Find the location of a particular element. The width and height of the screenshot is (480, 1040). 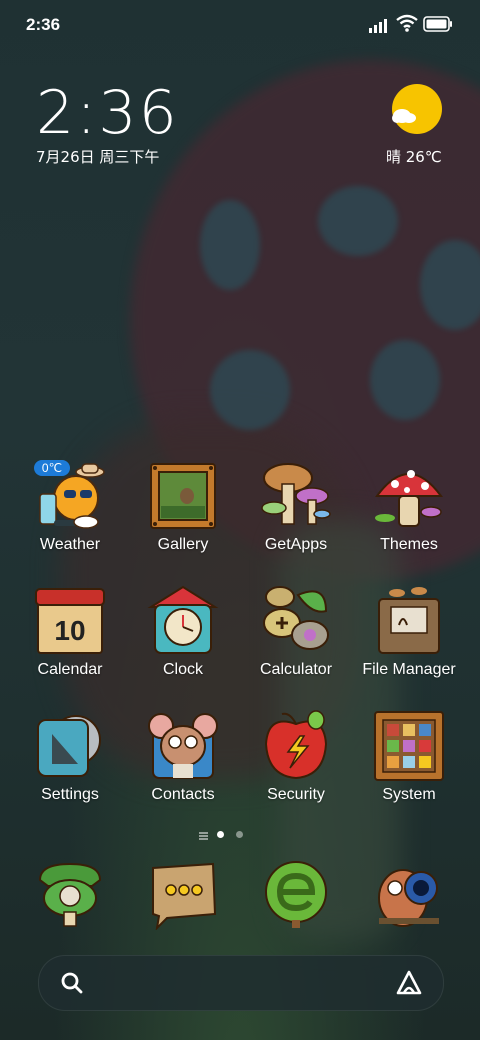

settings-icon is located at coordinates (69, 746).